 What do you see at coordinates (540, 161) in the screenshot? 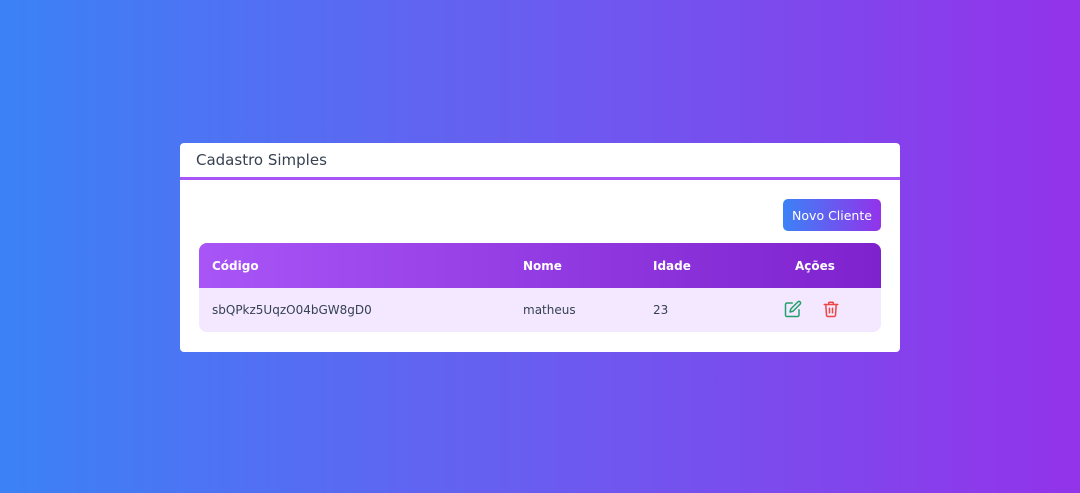
I see `card-header: Cadastro Simples` at bounding box center [540, 161].